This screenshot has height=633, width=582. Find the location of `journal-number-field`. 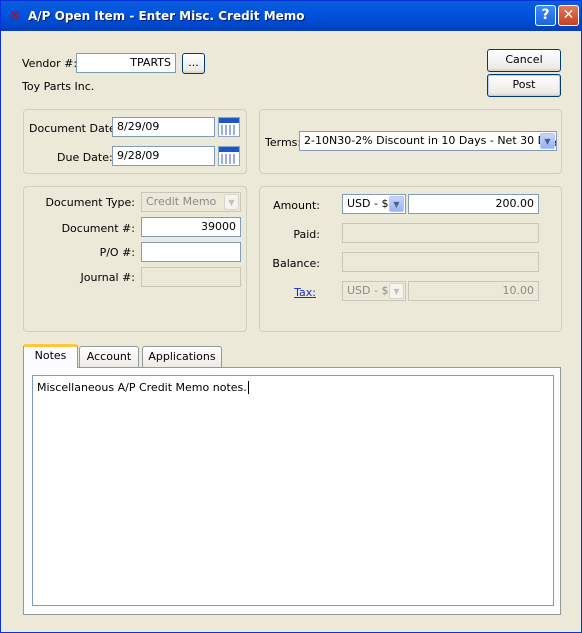

journal-number-field is located at coordinates (191, 277).